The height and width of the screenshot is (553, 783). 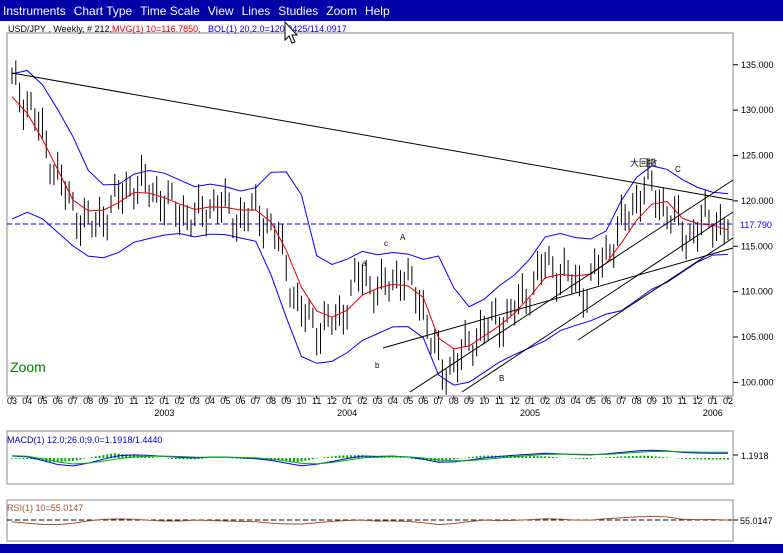 I want to click on zoom-label: Zoom, so click(x=28, y=367).